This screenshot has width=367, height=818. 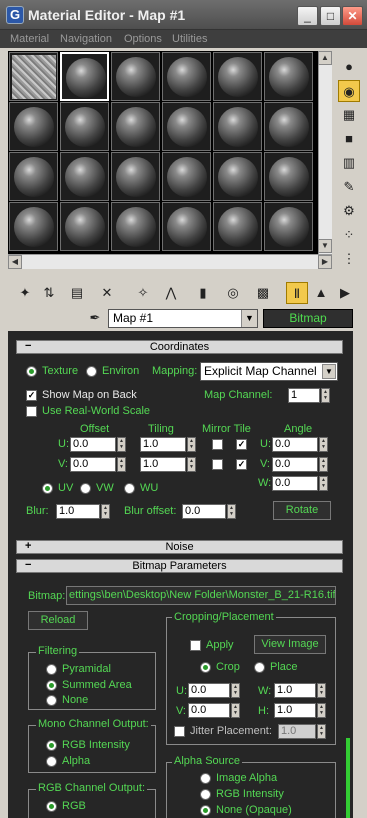 What do you see at coordinates (263, 293) in the screenshot?
I see `show-map-in-viewport-icon: ▩` at bounding box center [263, 293].